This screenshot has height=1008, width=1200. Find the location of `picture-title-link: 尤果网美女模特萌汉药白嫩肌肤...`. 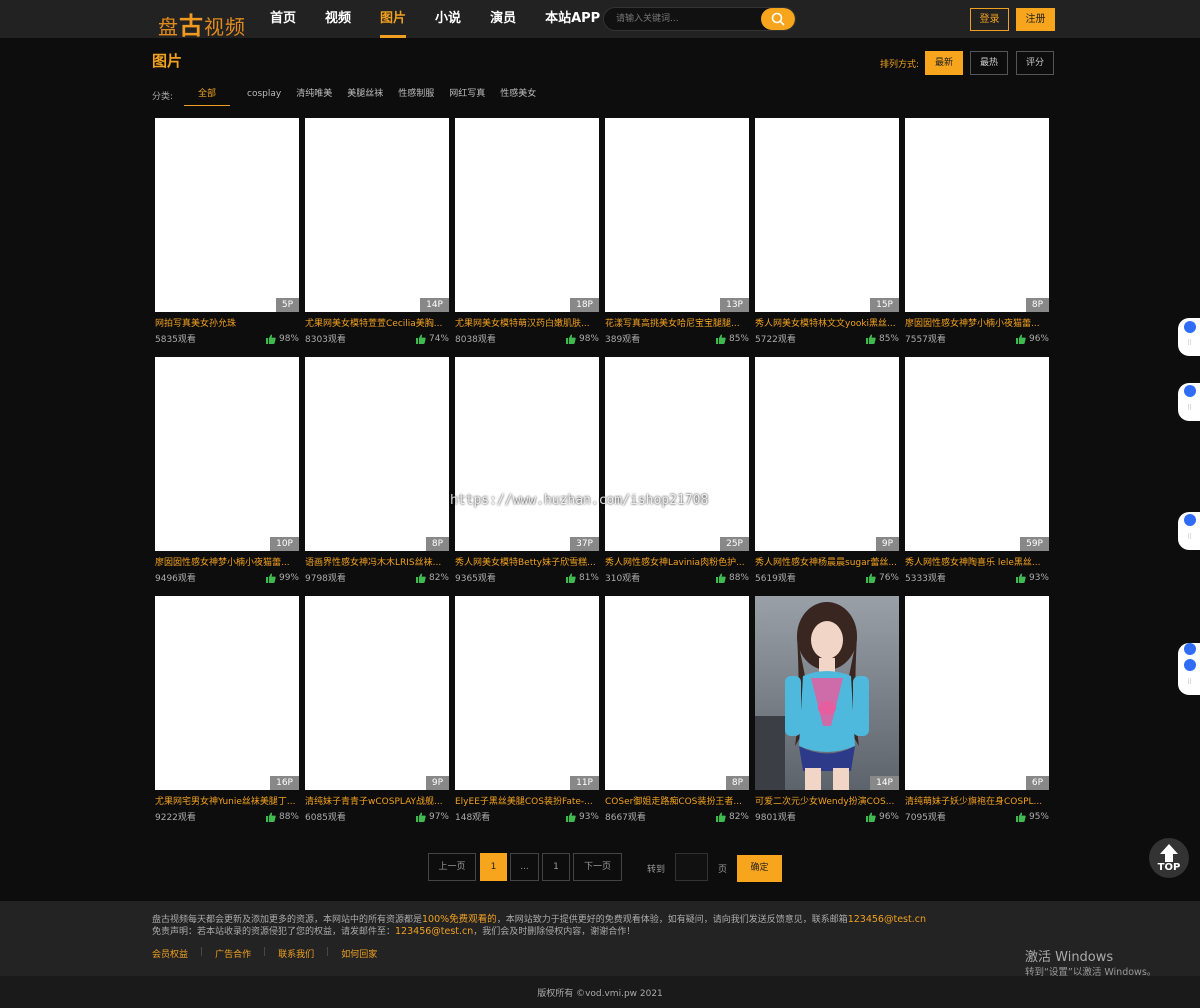

picture-title-link: 尤果网美女模特萌汉药白嫩肌肤... is located at coordinates (527, 322).